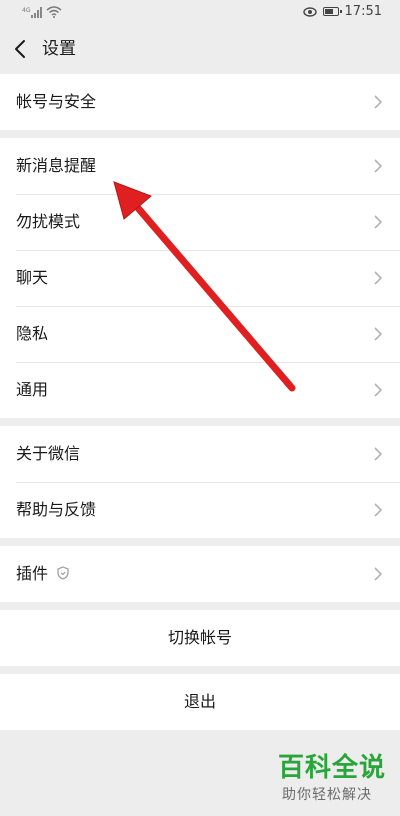  I want to click on shield-icon, so click(63, 573).